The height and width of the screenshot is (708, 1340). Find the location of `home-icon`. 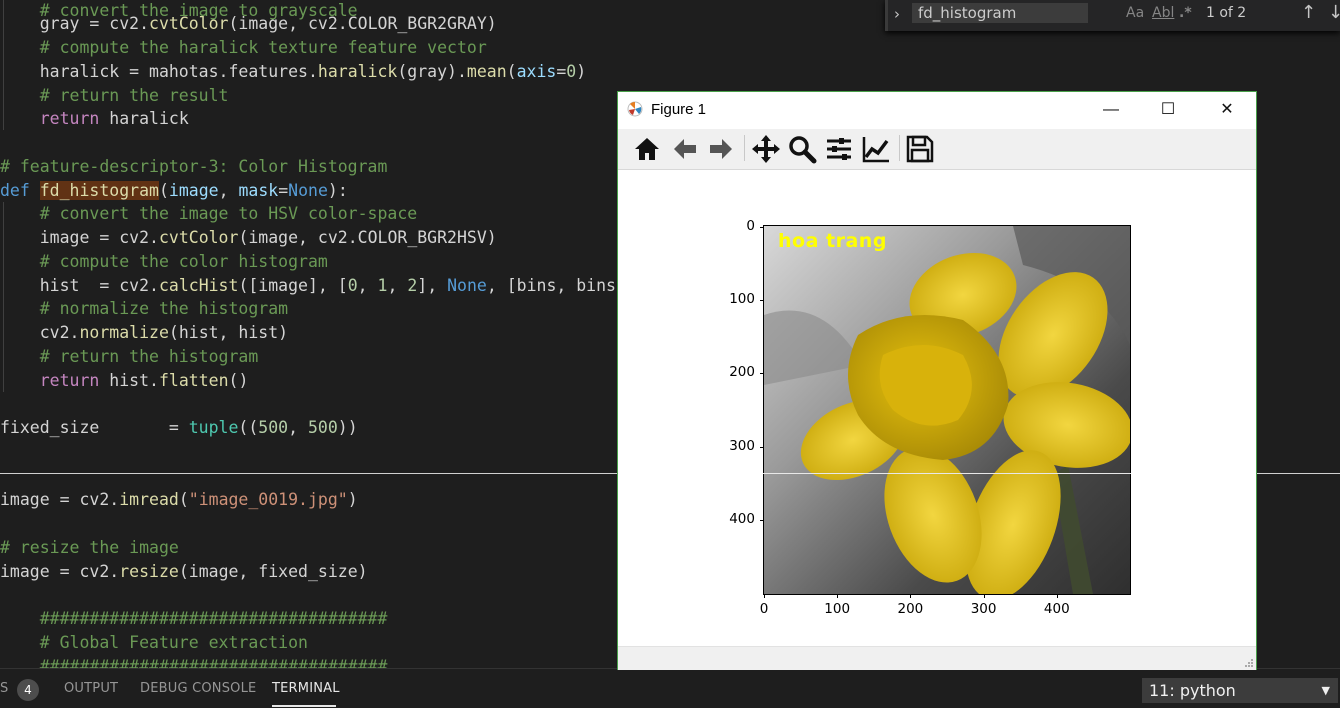

home-icon is located at coordinates (647, 149).